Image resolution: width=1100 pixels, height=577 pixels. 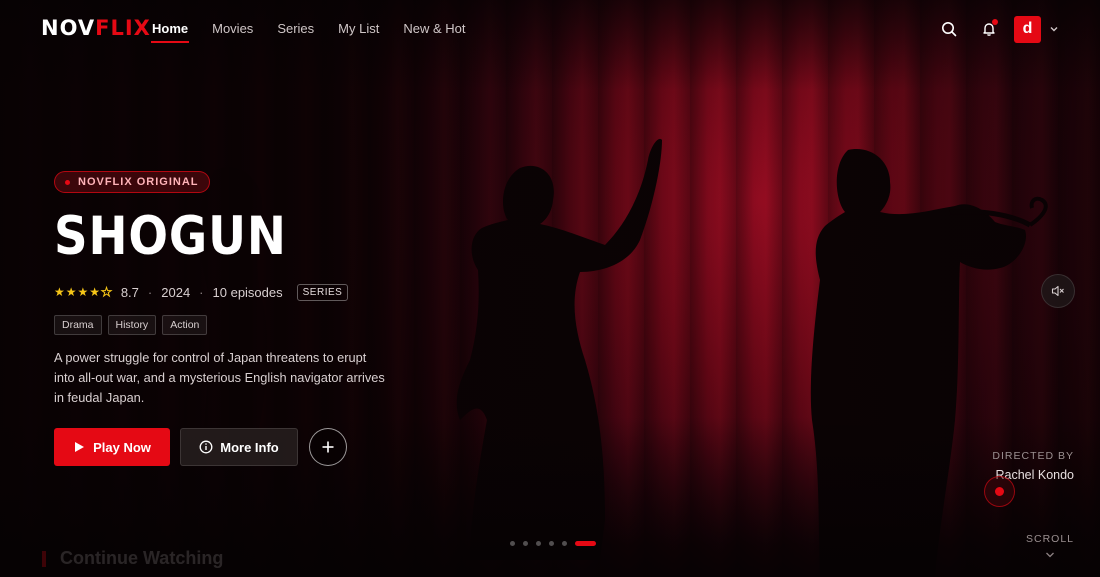 What do you see at coordinates (949, 29) in the screenshot?
I see `search-icon` at bounding box center [949, 29].